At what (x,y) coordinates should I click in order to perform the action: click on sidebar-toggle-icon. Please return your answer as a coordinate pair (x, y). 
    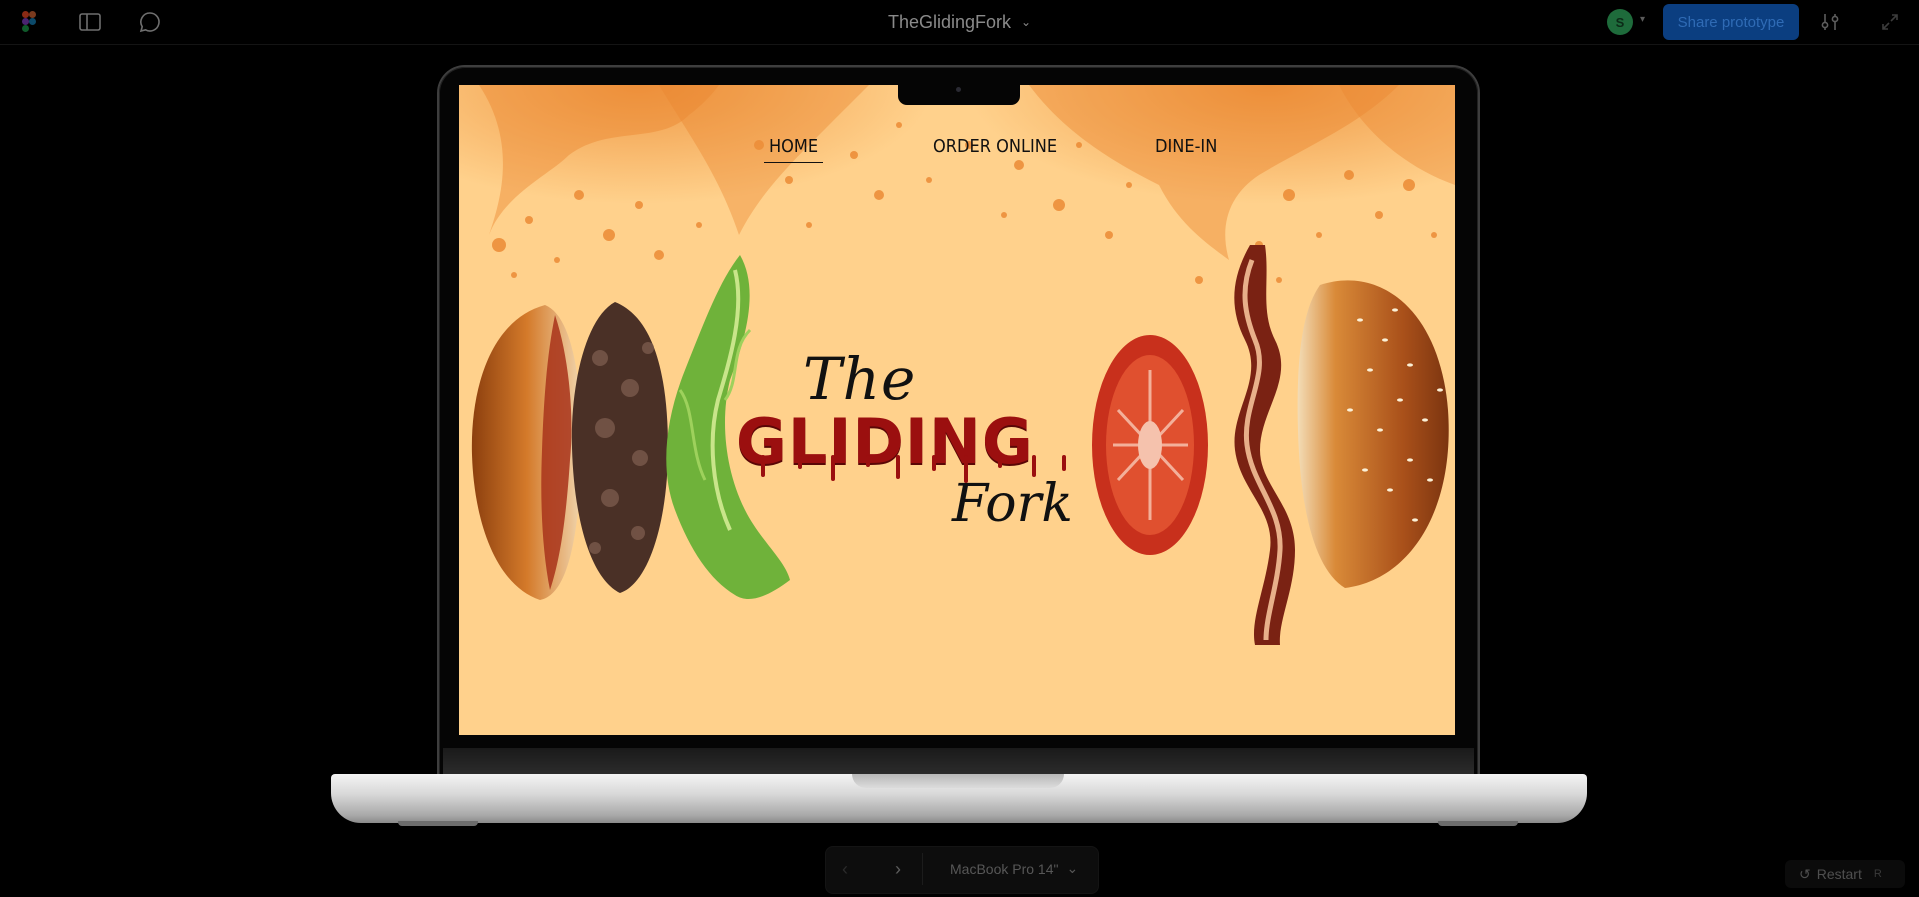
    Looking at the image, I should click on (90, 22).